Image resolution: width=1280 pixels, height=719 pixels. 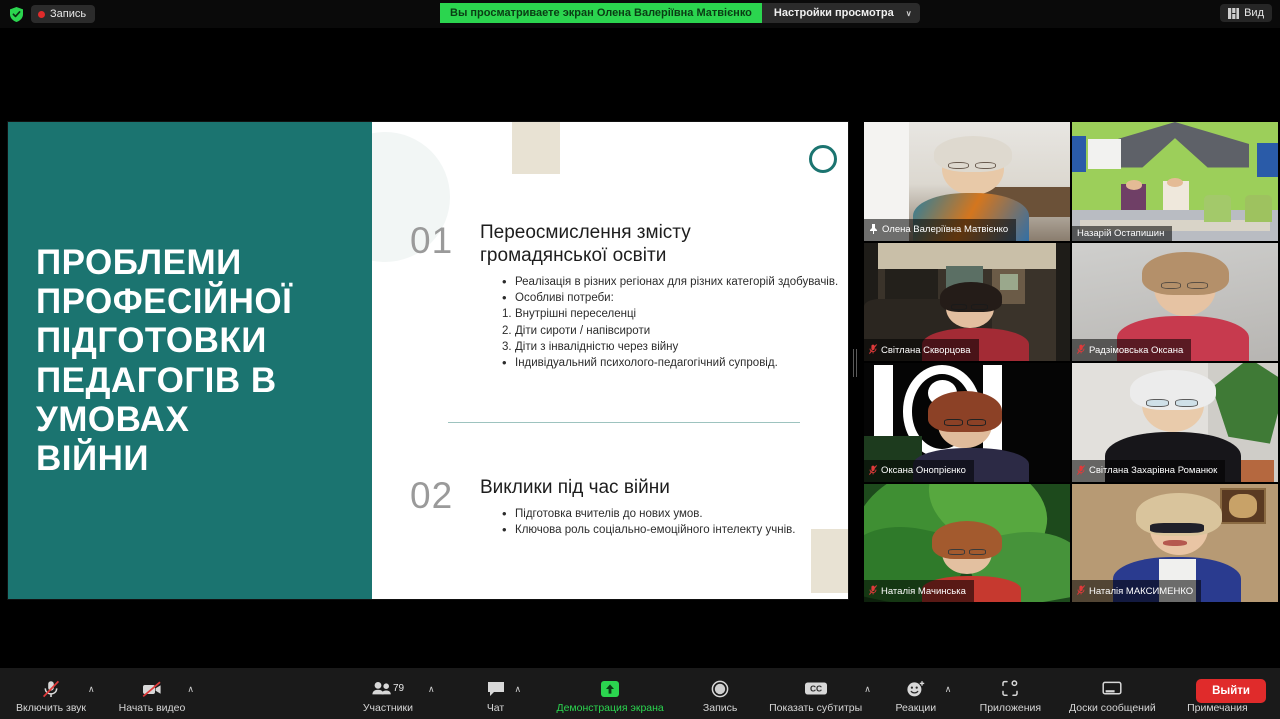 I want to click on list-item: Підготовка вчителів до нових умов., so click(x=675, y=514).